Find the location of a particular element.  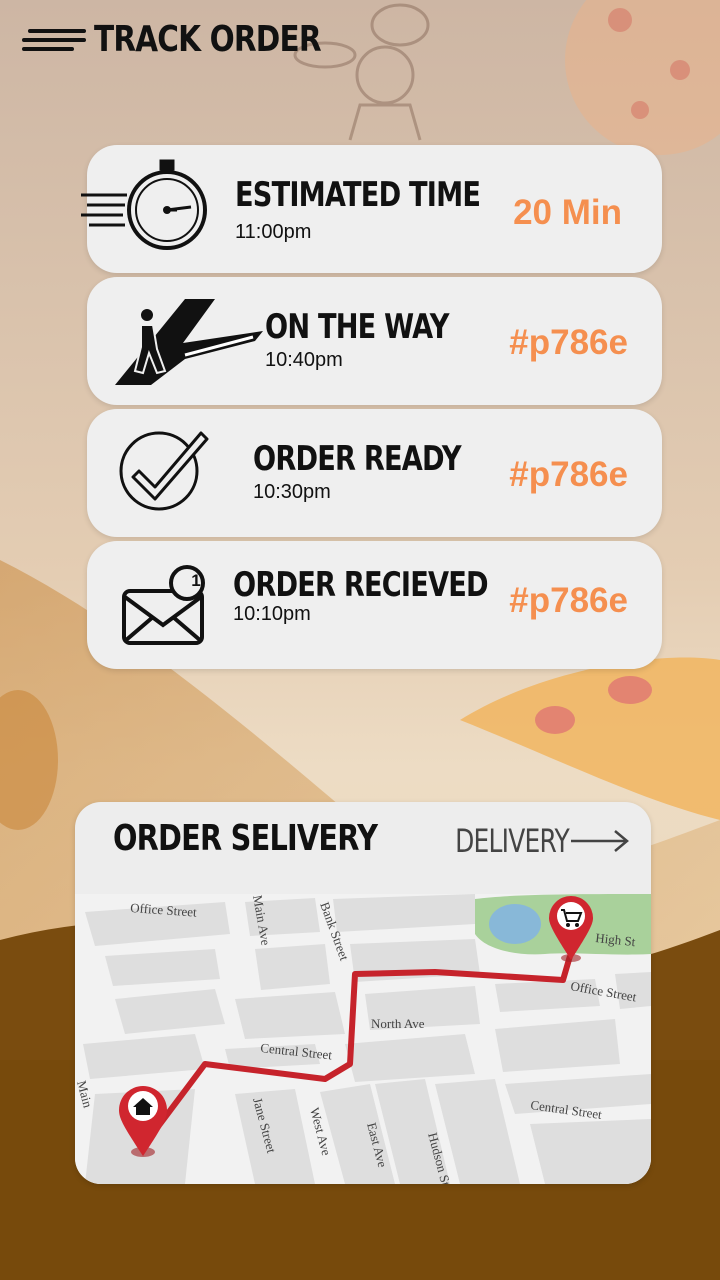

app-header: TRACK ORDER is located at coordinates (196, 39).